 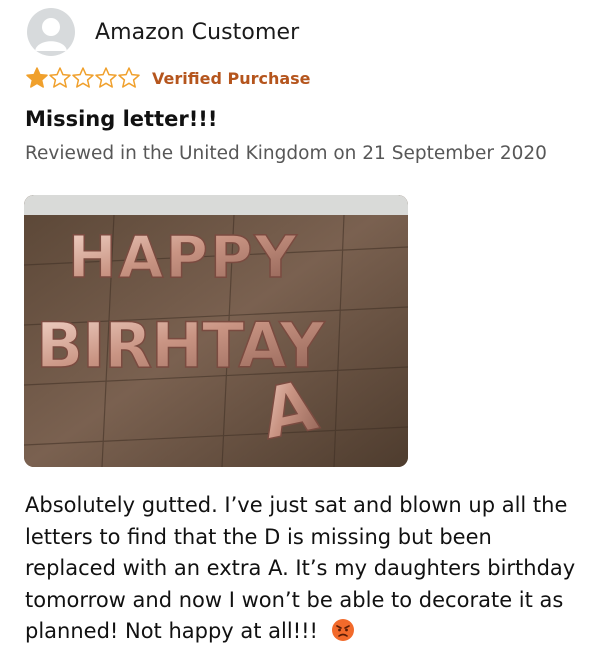 I want to click on reviewer-profile: Amazon Customer, so click(x=163, y=32).